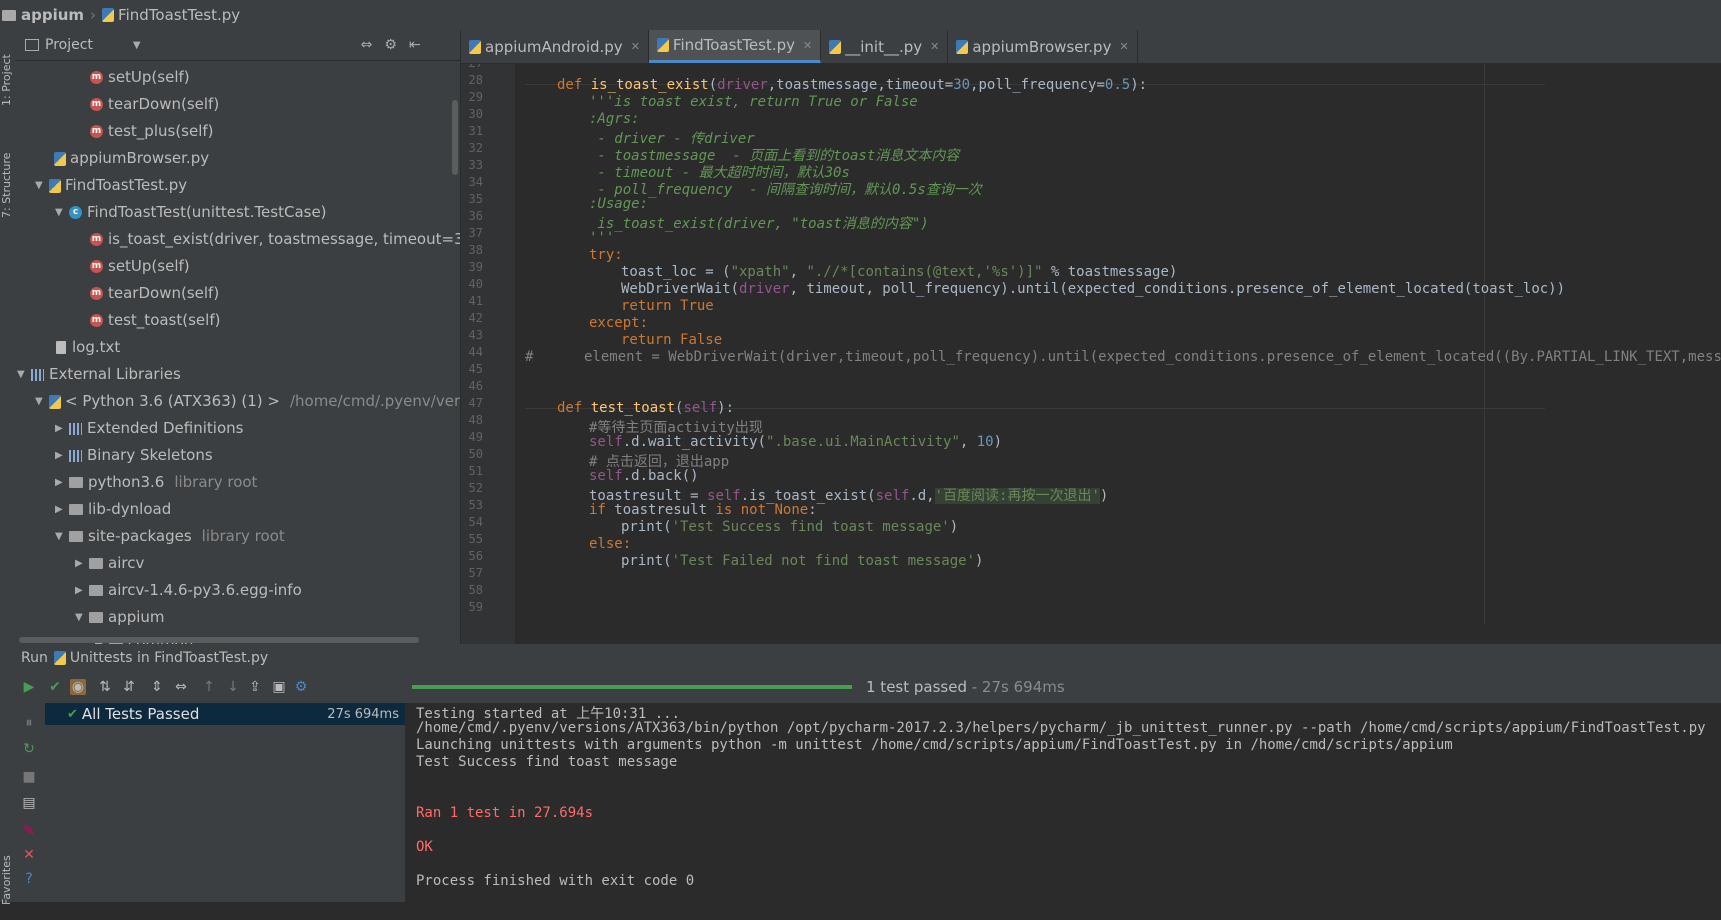 Image resolution: width=1721 pixels, height=920 pixels. I want to click on chevron-down-icon: ▼, so click(137, 45).